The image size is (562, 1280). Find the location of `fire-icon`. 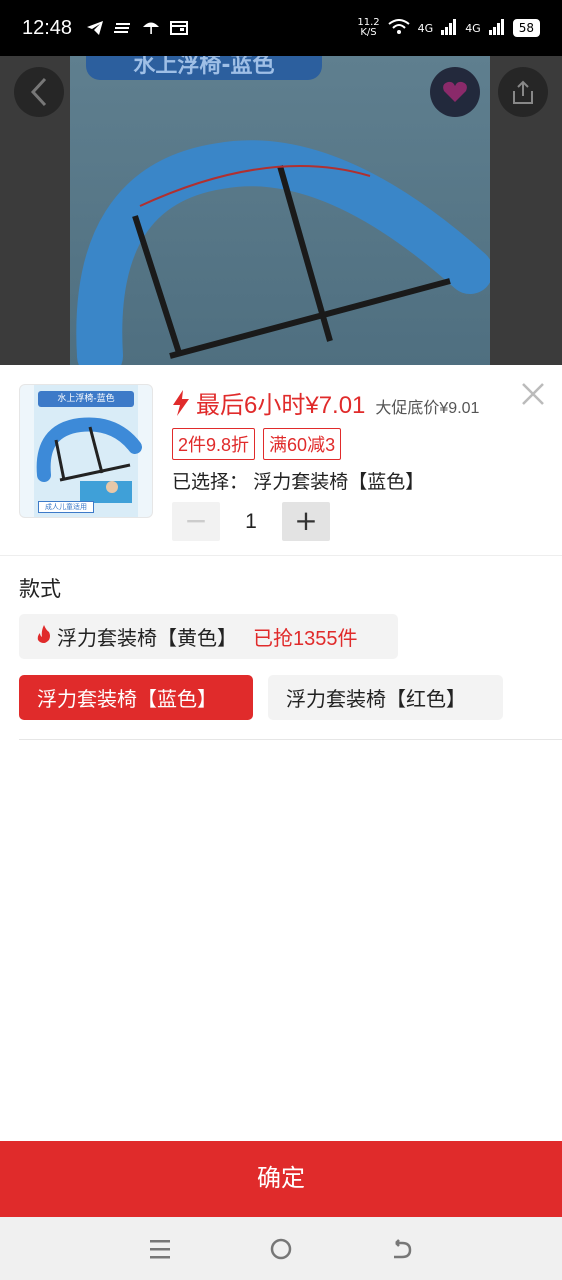

fire-icon is located at coordinates (44, 636).